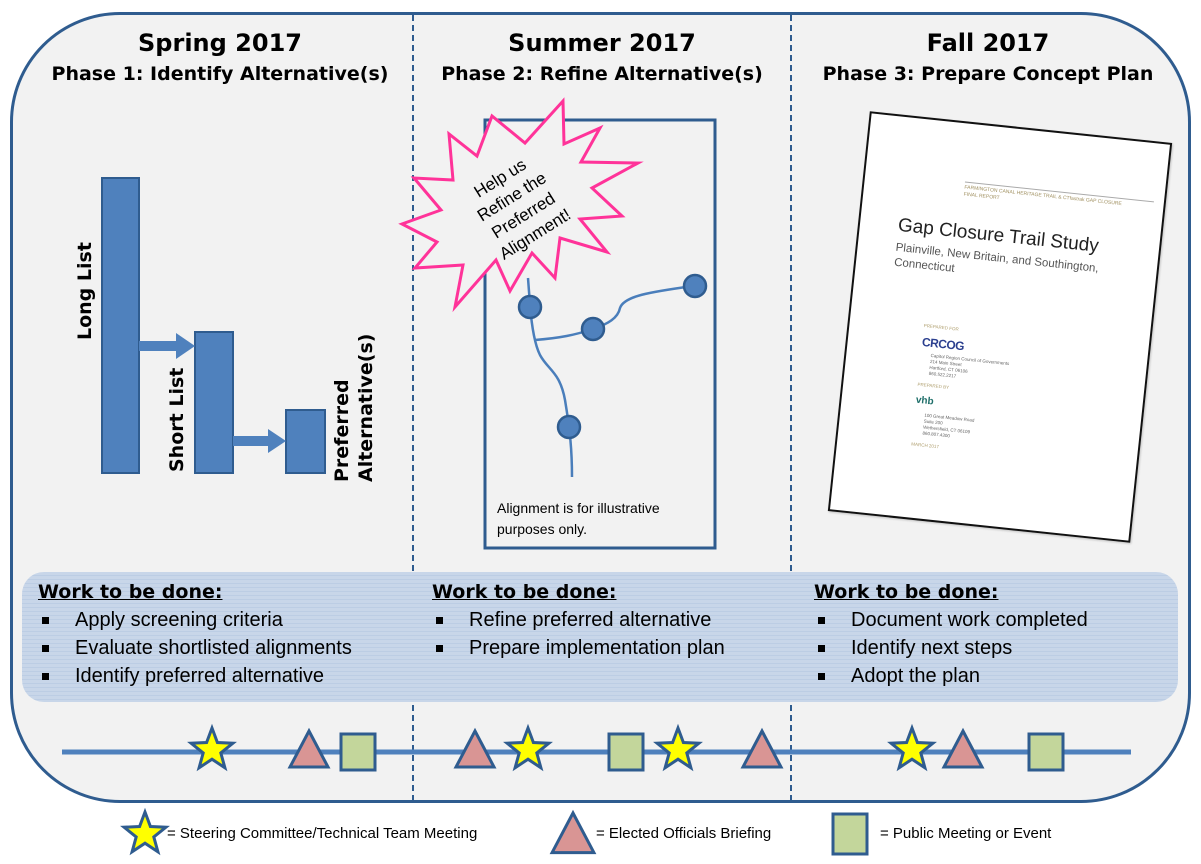 This screenshot has height=864, width=1201. Describe the element at coordinates (596, 789) in the screenshot. I see `timeline` at that location.